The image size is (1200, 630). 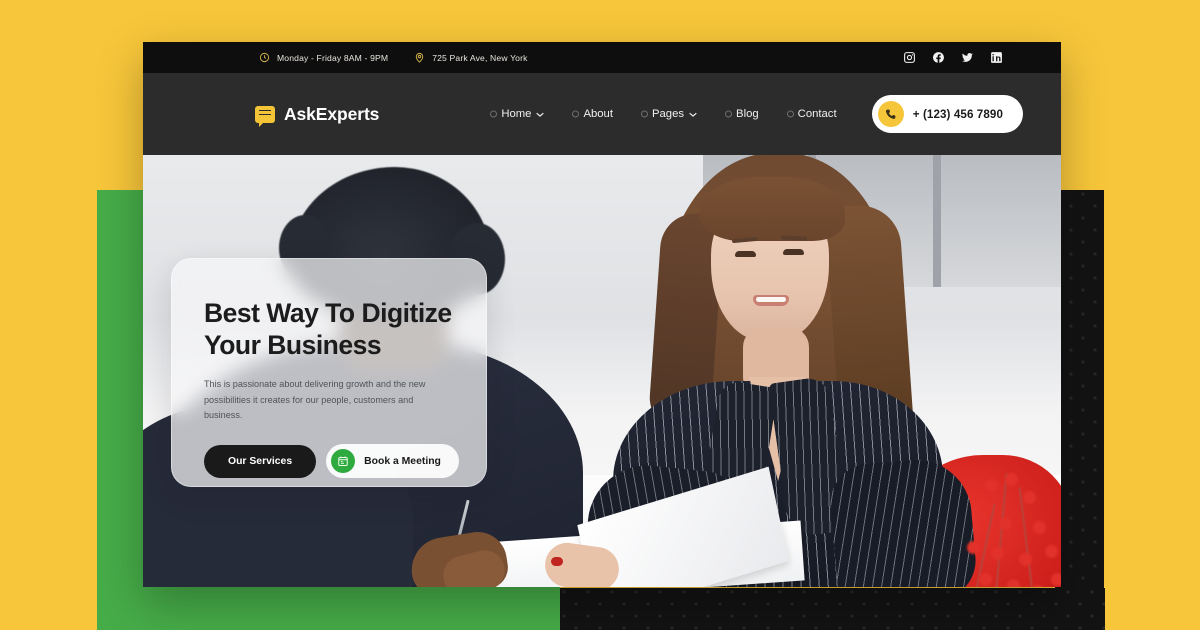 I want to click on location-pin-icon, so click(x=419, y=57).